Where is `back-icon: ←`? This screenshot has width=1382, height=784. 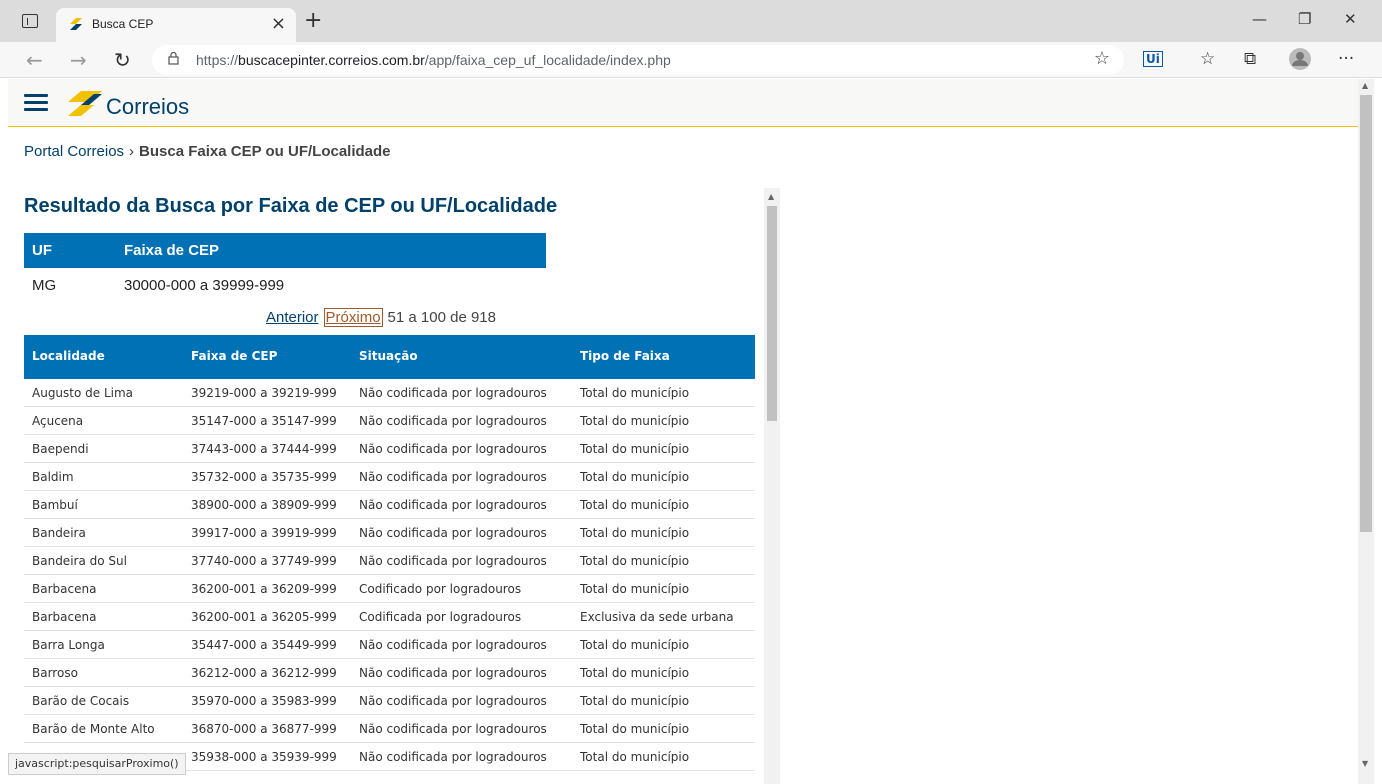 back-icon: ← is located at coordinates (34, 60).